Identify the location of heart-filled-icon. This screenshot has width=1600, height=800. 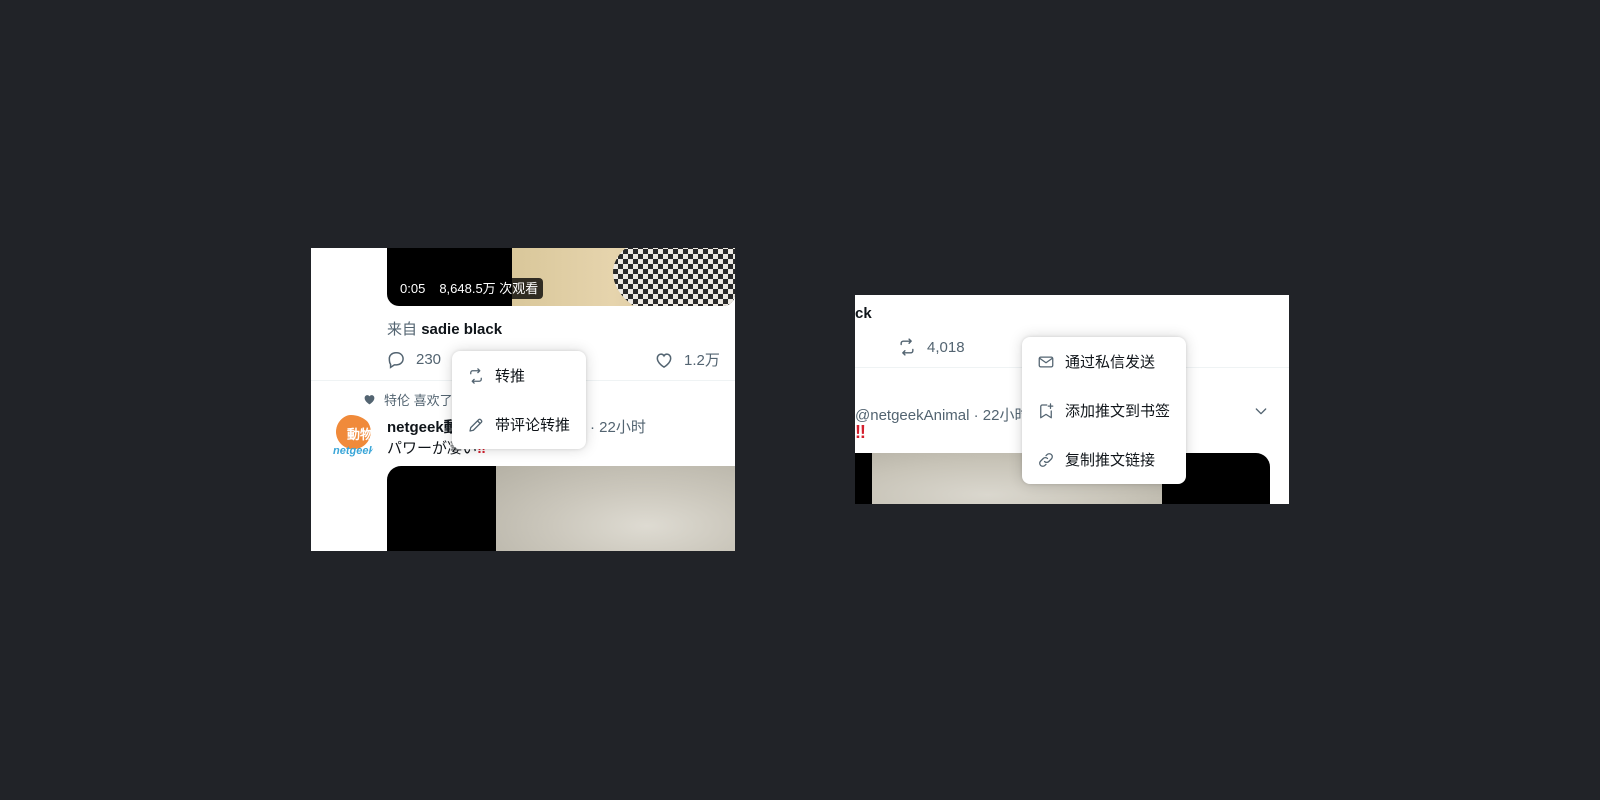
(369, 400).